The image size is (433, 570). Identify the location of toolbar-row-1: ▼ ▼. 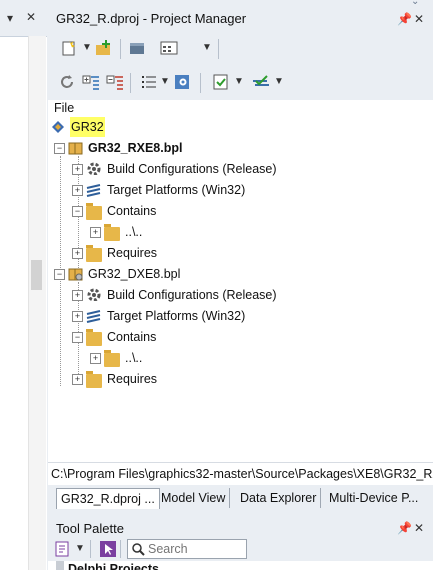
(245, 49).